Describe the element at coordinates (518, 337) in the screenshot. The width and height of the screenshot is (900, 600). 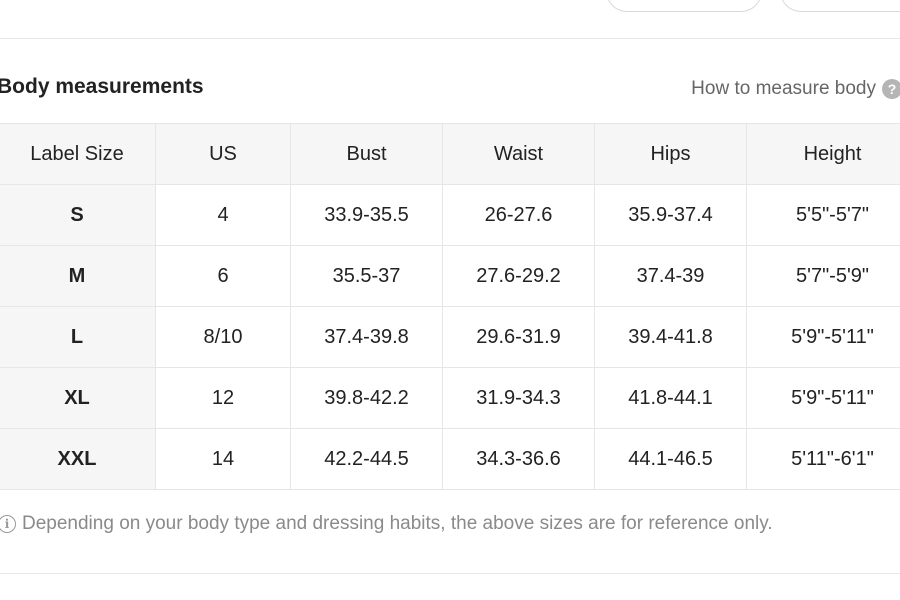
I see `row-waist: 29.6-31.9` at that location.